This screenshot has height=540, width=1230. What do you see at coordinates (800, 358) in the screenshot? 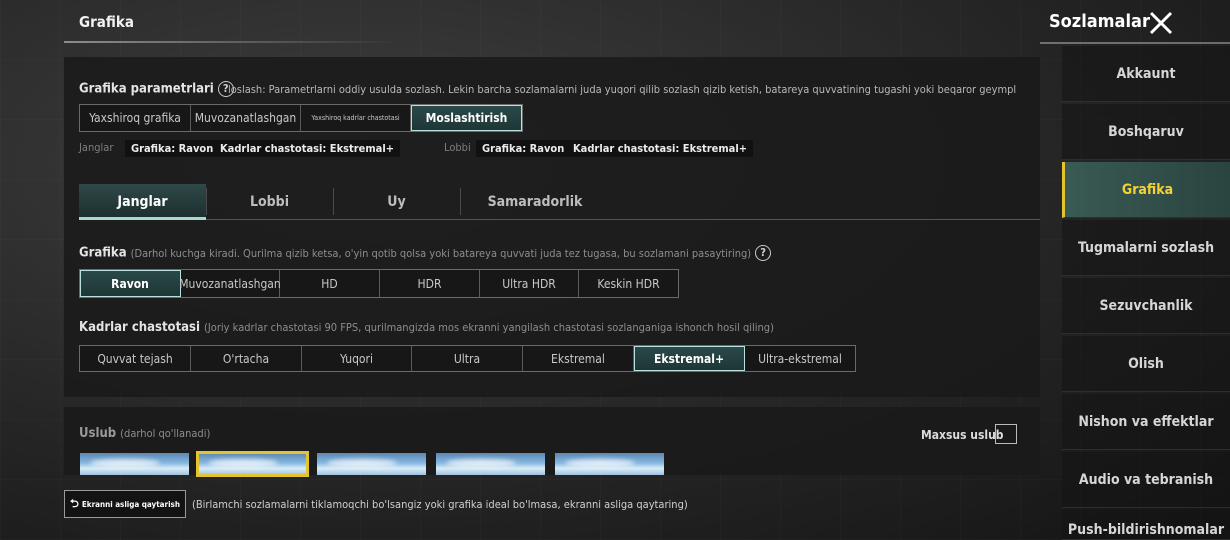
I see `fps-option-ultra-extreme: Ultra-ekstremal` at bounding box center [800, 358].